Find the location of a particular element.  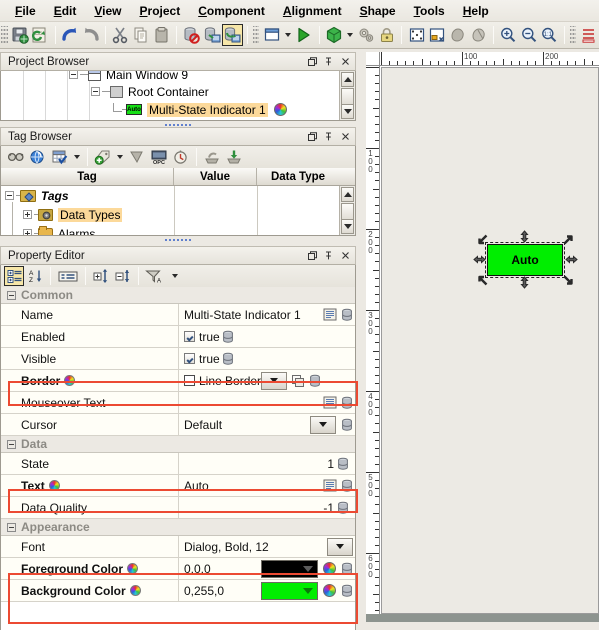

collapse-icon is located at coordinates (11, 295).